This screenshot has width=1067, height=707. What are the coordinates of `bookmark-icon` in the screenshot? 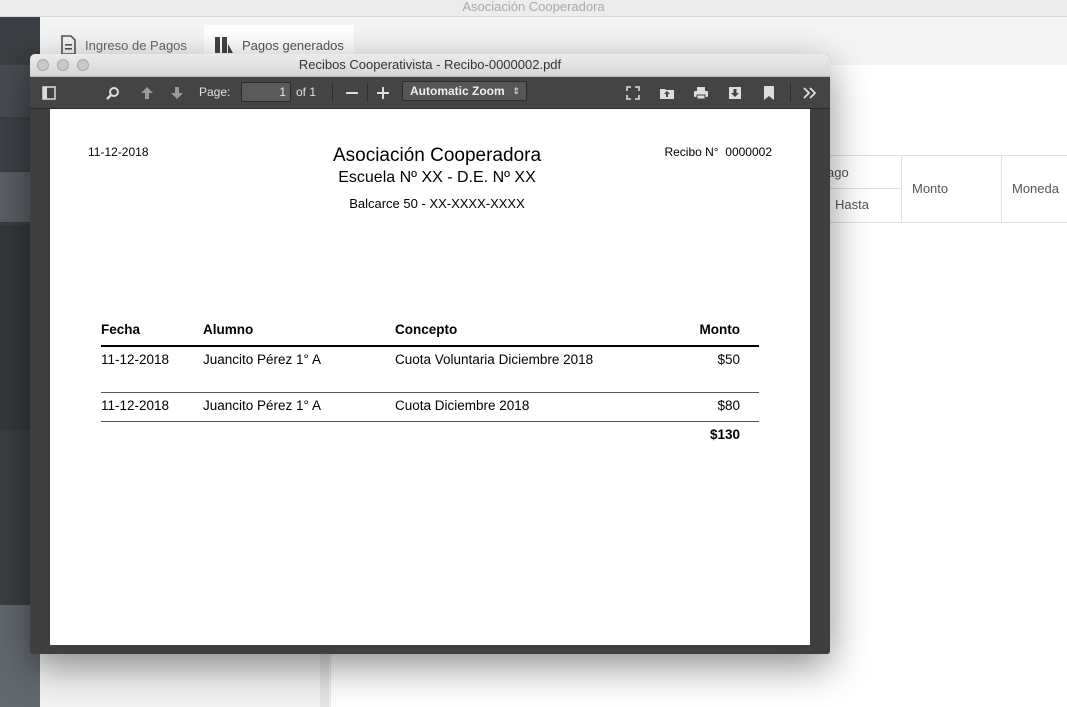 It's located at (769, 92).